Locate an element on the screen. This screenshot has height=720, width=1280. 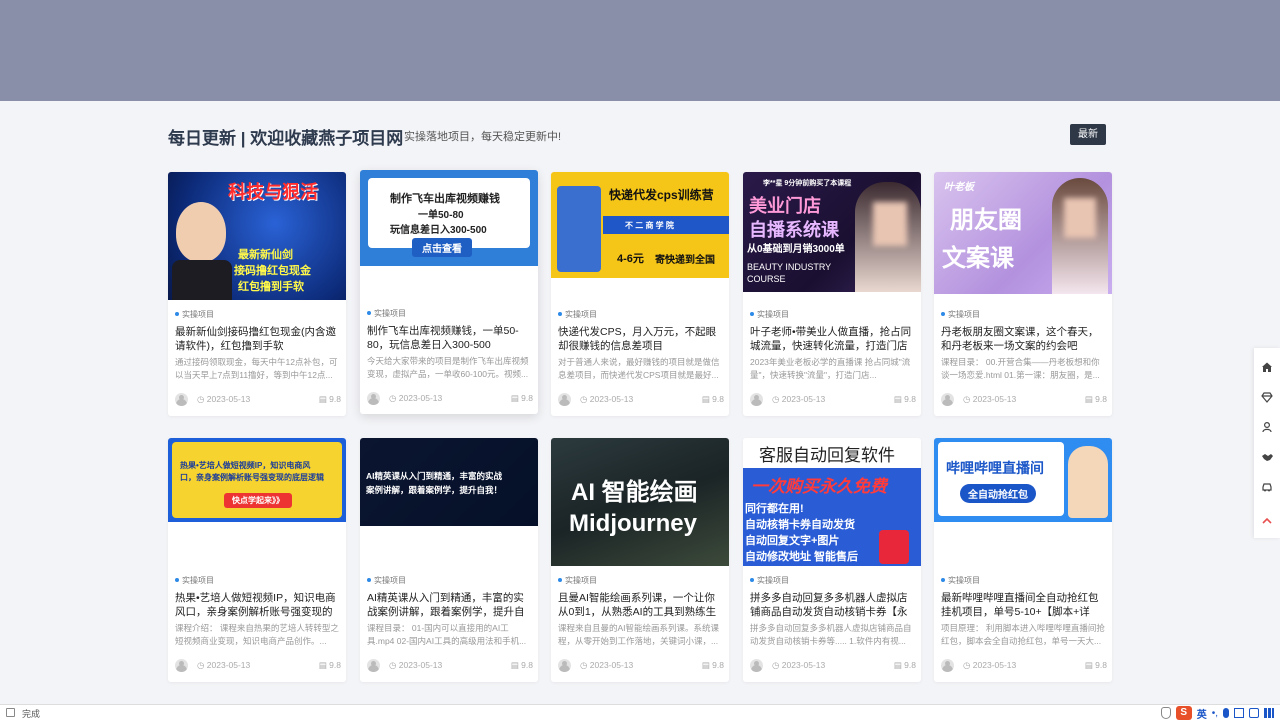
thumb-text: 最新新仙剑 is located at coordinates (265, 255).